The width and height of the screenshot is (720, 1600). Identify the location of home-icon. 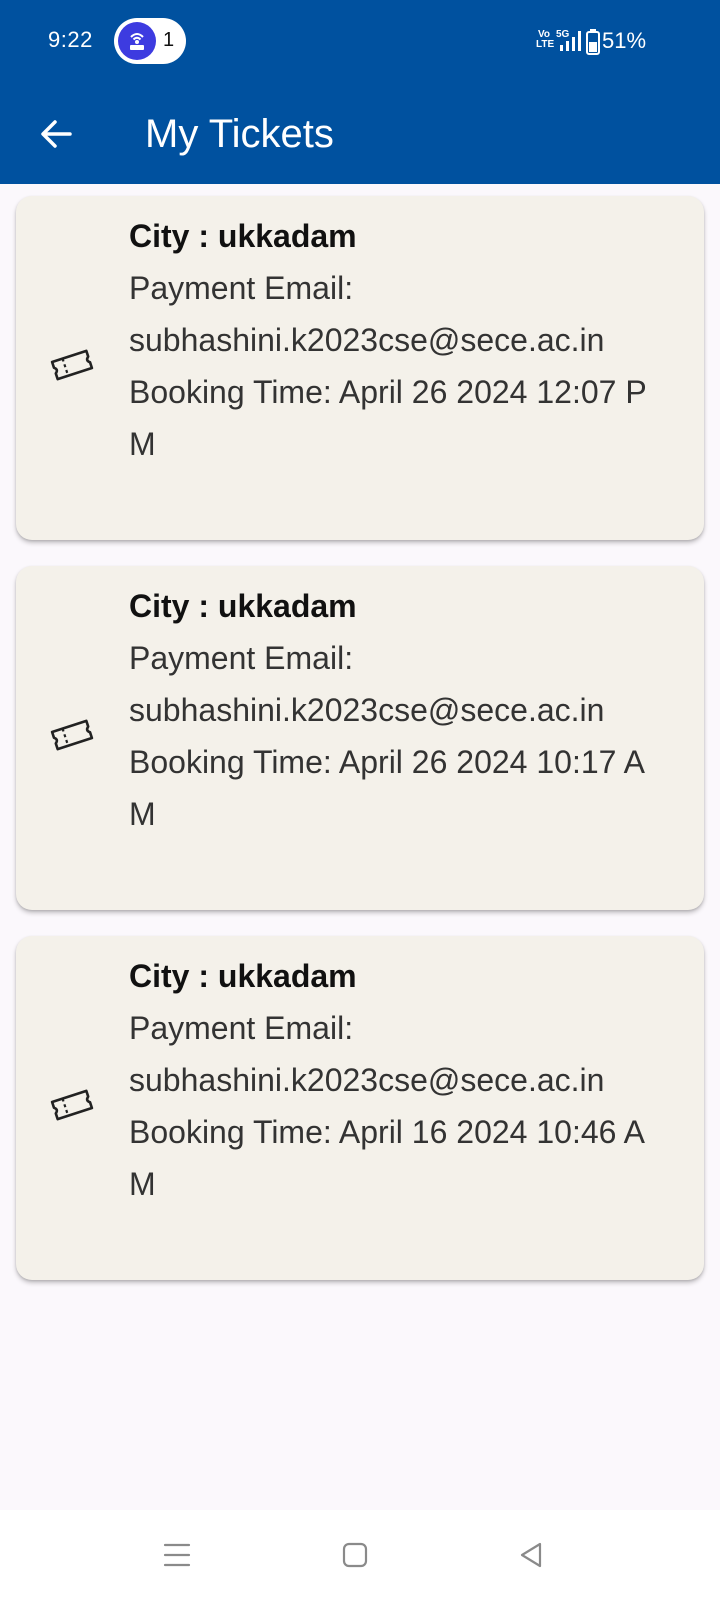
(355, 1555).